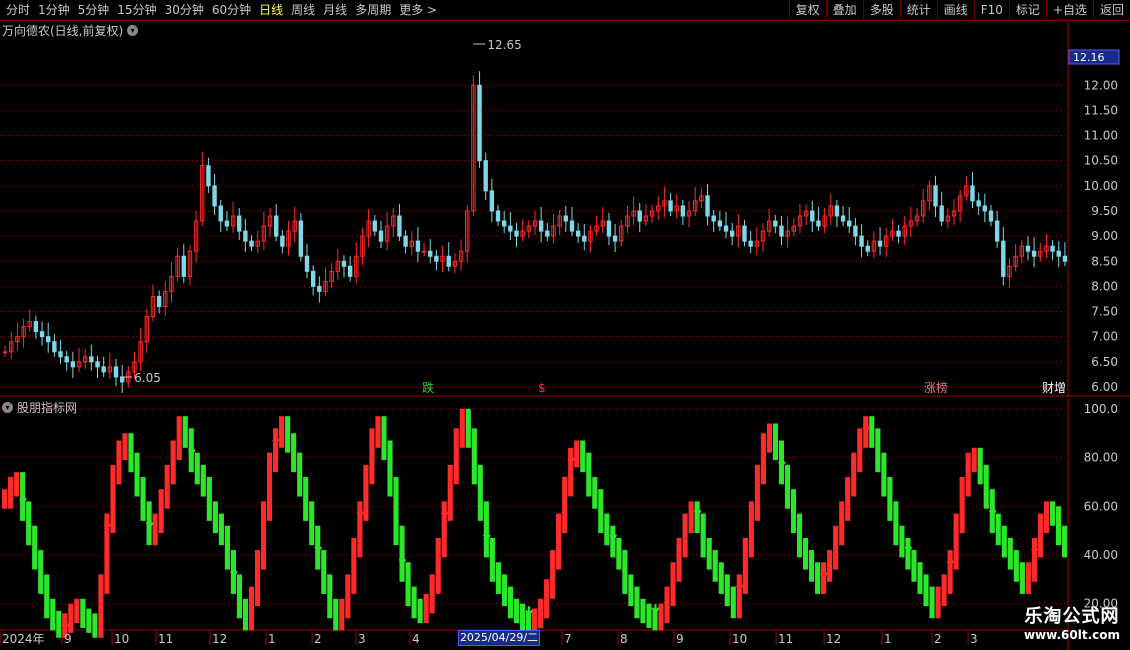  Describe the element at coordinates (271, 10) in the screenshot. I see `period-tab-6: 日线` at that location.